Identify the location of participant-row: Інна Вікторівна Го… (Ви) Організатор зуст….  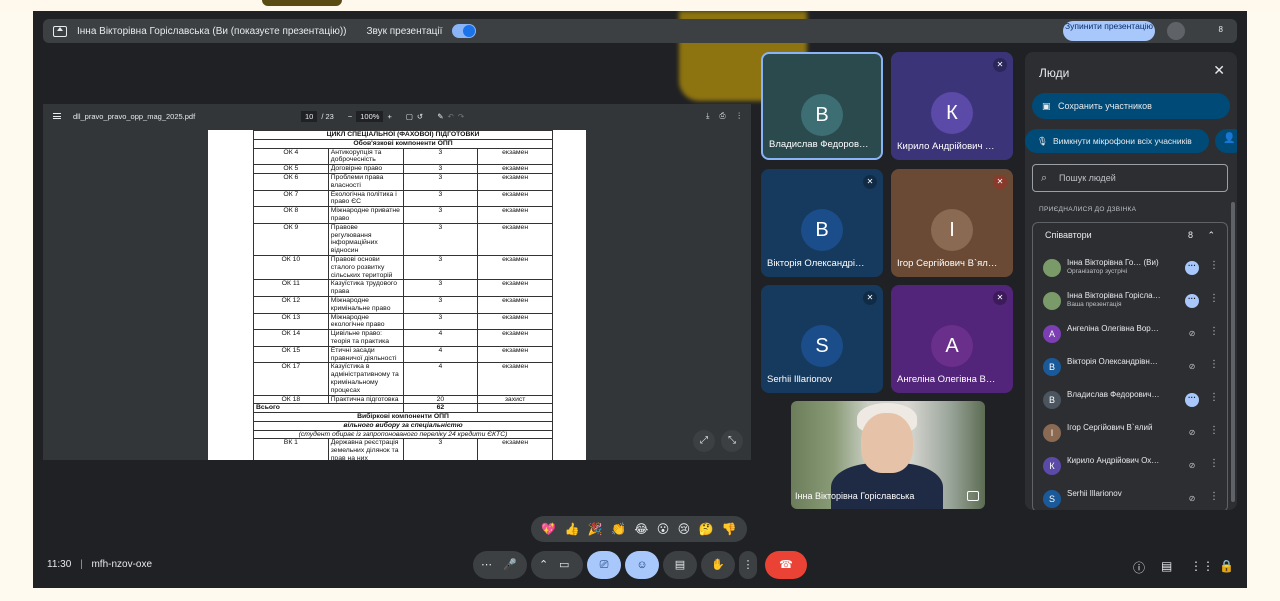
(1133, 268).